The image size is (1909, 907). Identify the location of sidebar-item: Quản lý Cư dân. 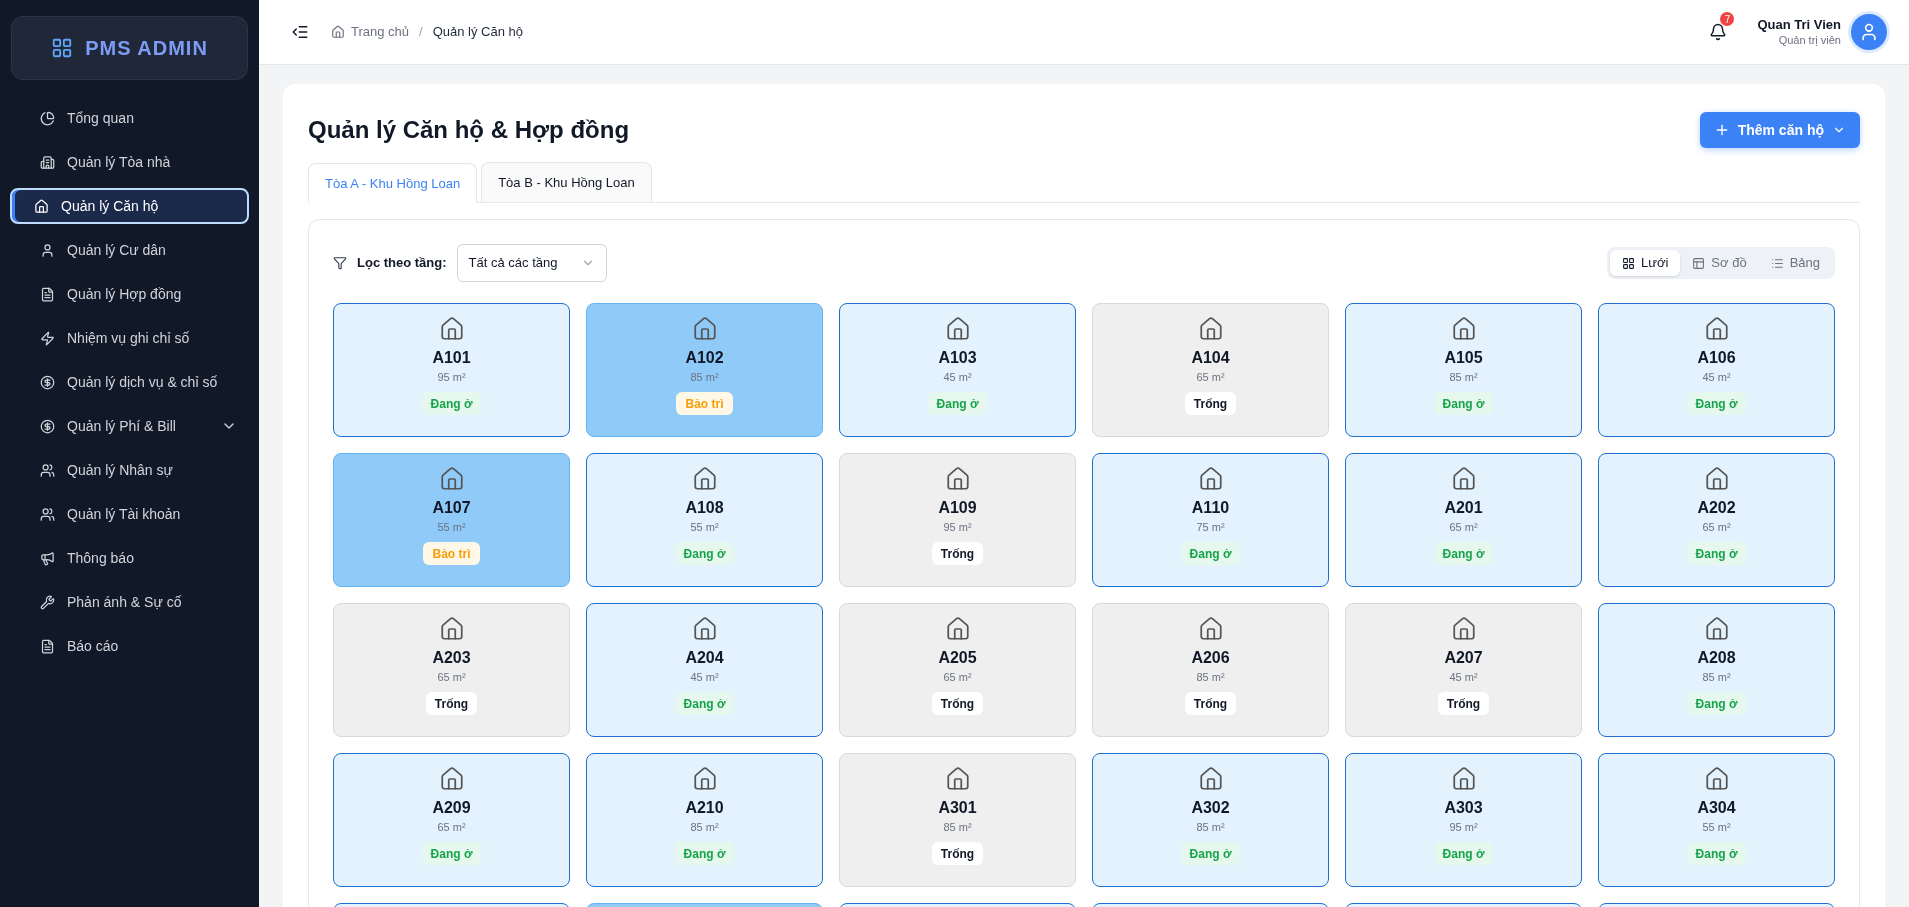
(129, 250).